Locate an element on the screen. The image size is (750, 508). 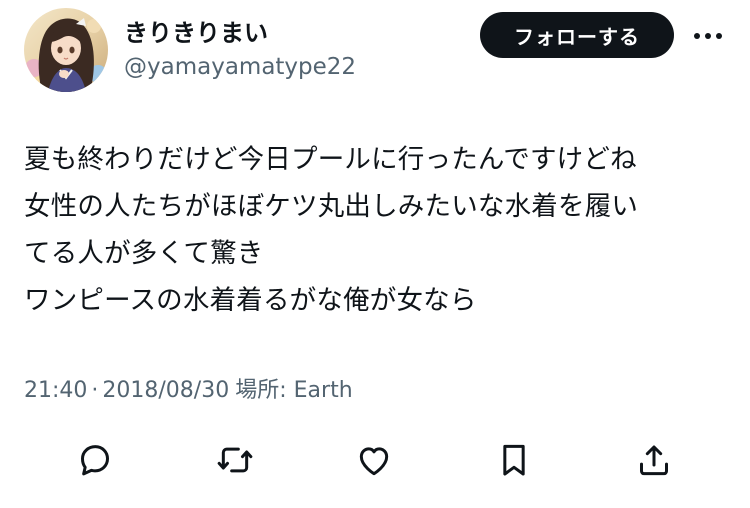
tweet-date: 2018/08/30 is located at coordinates (165, 390).